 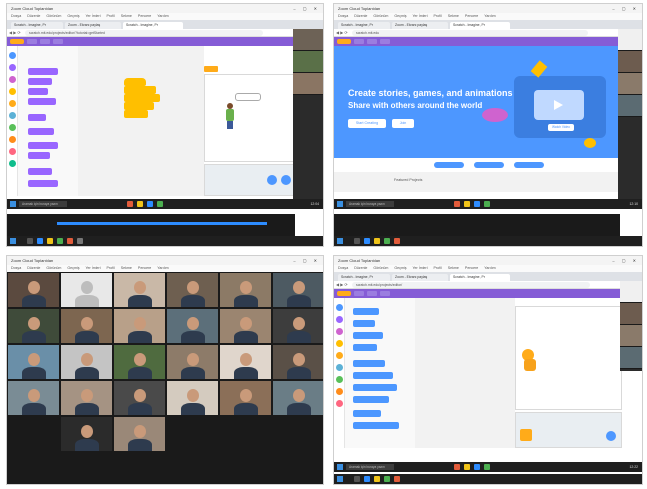 I want to click on settings-menu, so click(x=32, y=41).